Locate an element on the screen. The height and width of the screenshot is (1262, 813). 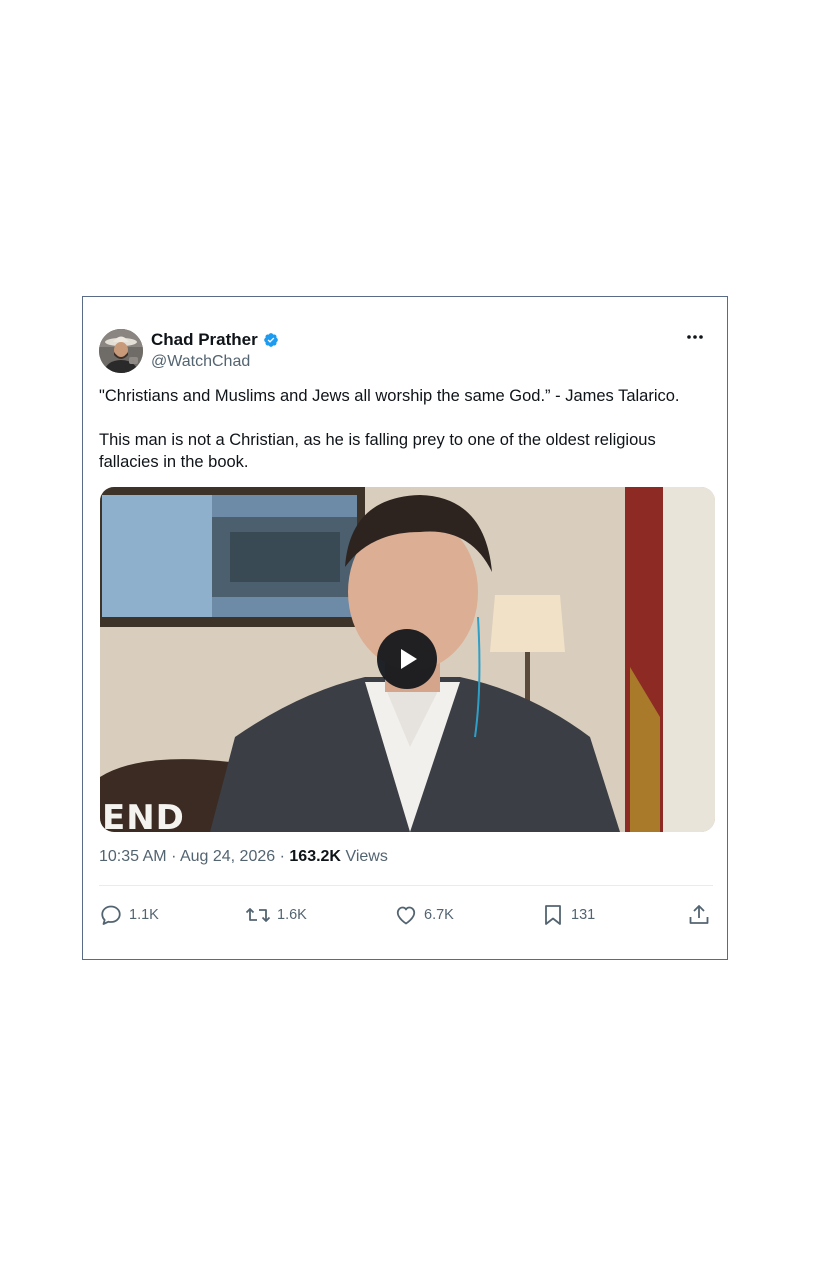
avatar is located at coordinates (121, 351).